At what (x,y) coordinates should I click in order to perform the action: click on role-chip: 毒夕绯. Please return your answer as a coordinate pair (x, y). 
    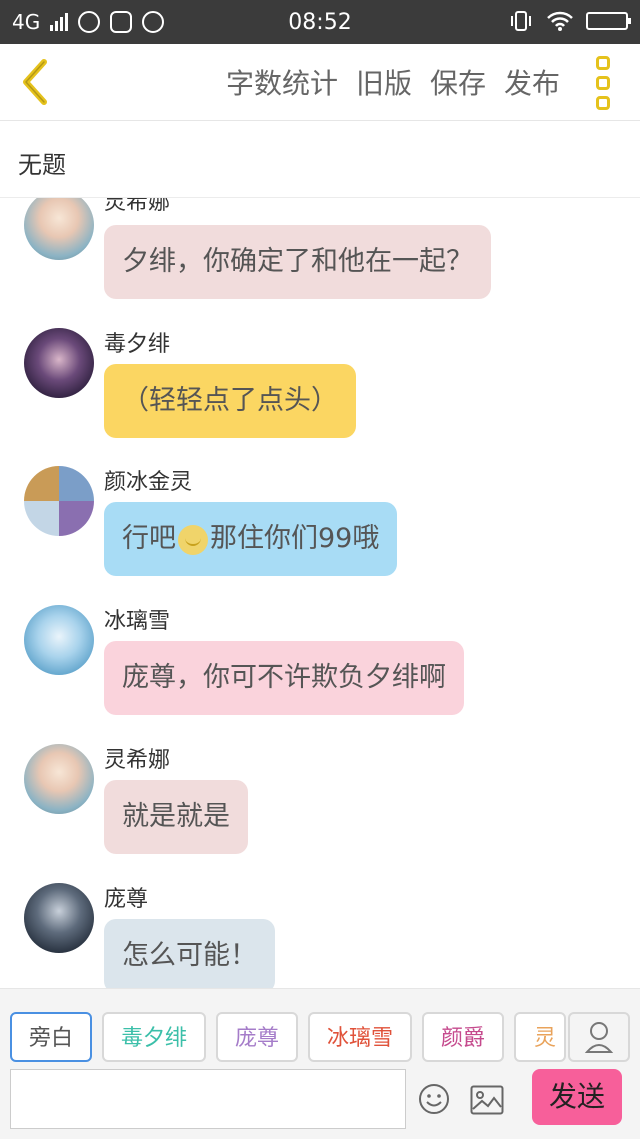
    Looking at the image, I should click on (154, 1037).